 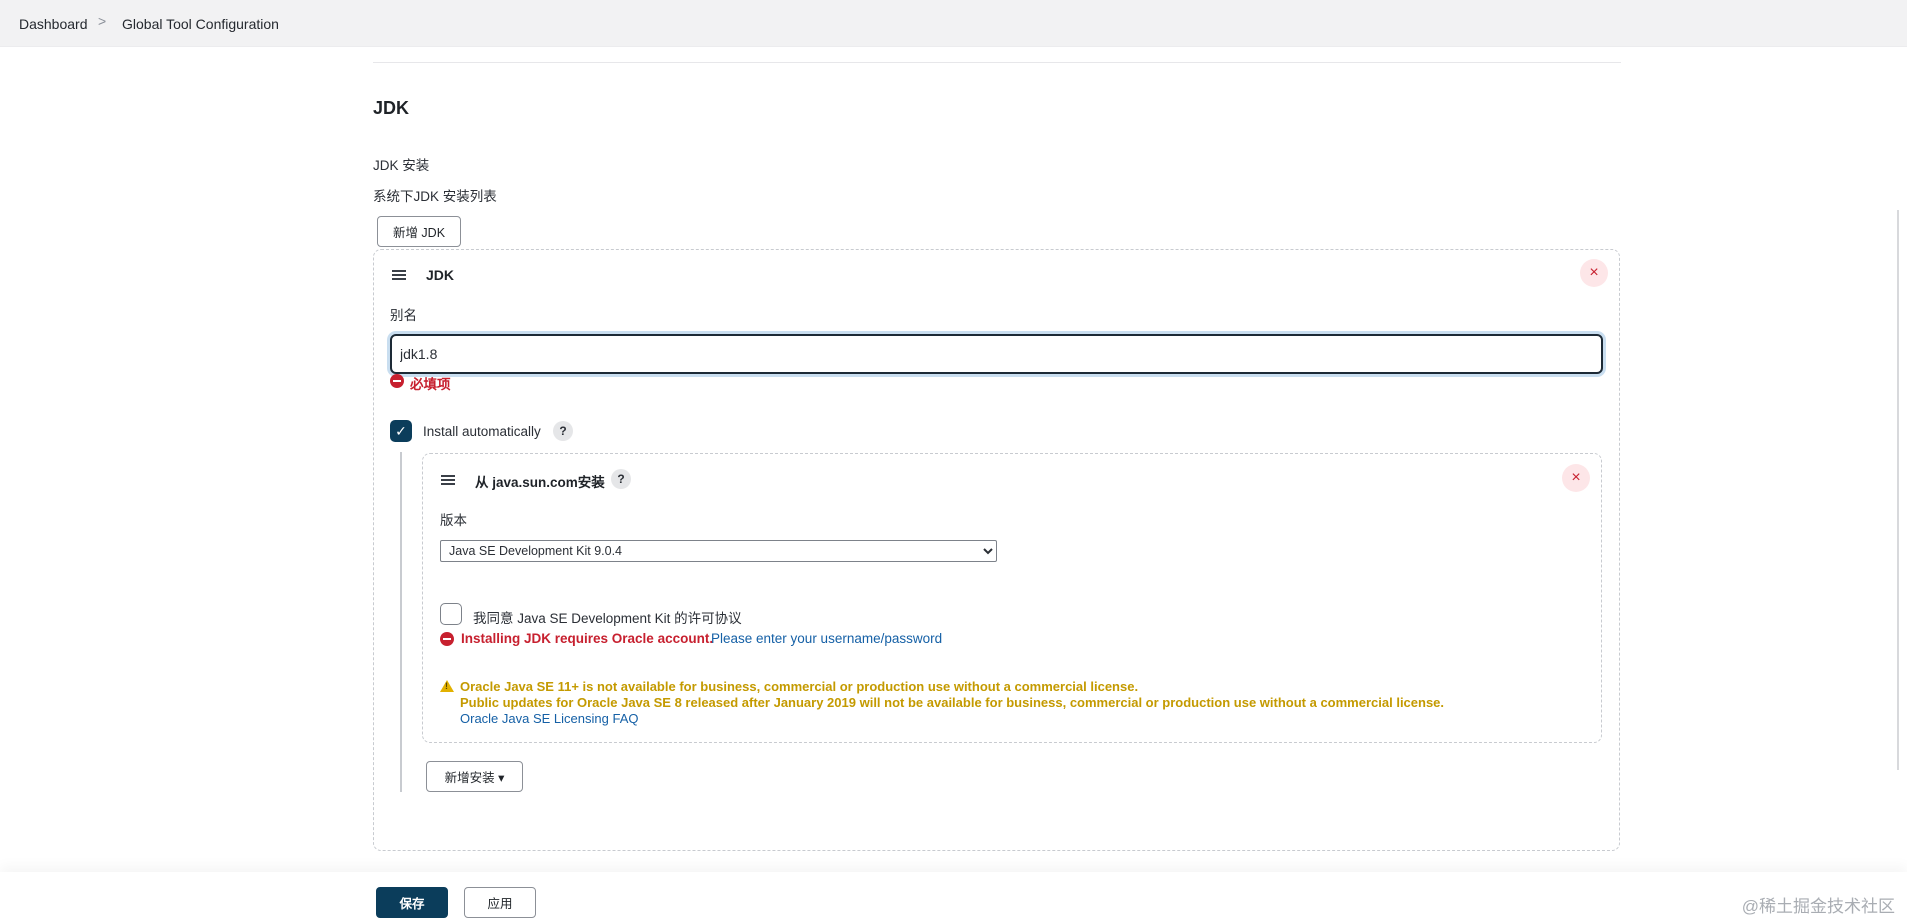 I want to click on apply-button: 应用, so click(x=500, y=902).